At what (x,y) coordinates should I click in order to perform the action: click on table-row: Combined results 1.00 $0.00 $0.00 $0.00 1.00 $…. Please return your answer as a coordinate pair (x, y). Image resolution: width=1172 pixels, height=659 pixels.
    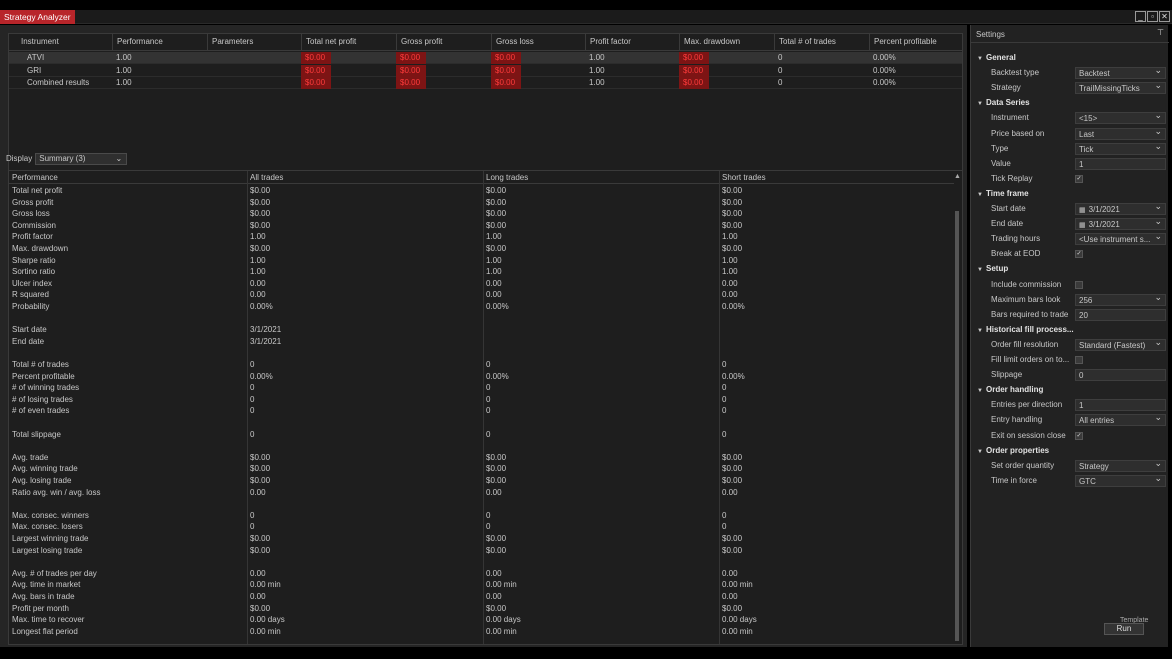
    Looking at the image, I should click on (485, 83).